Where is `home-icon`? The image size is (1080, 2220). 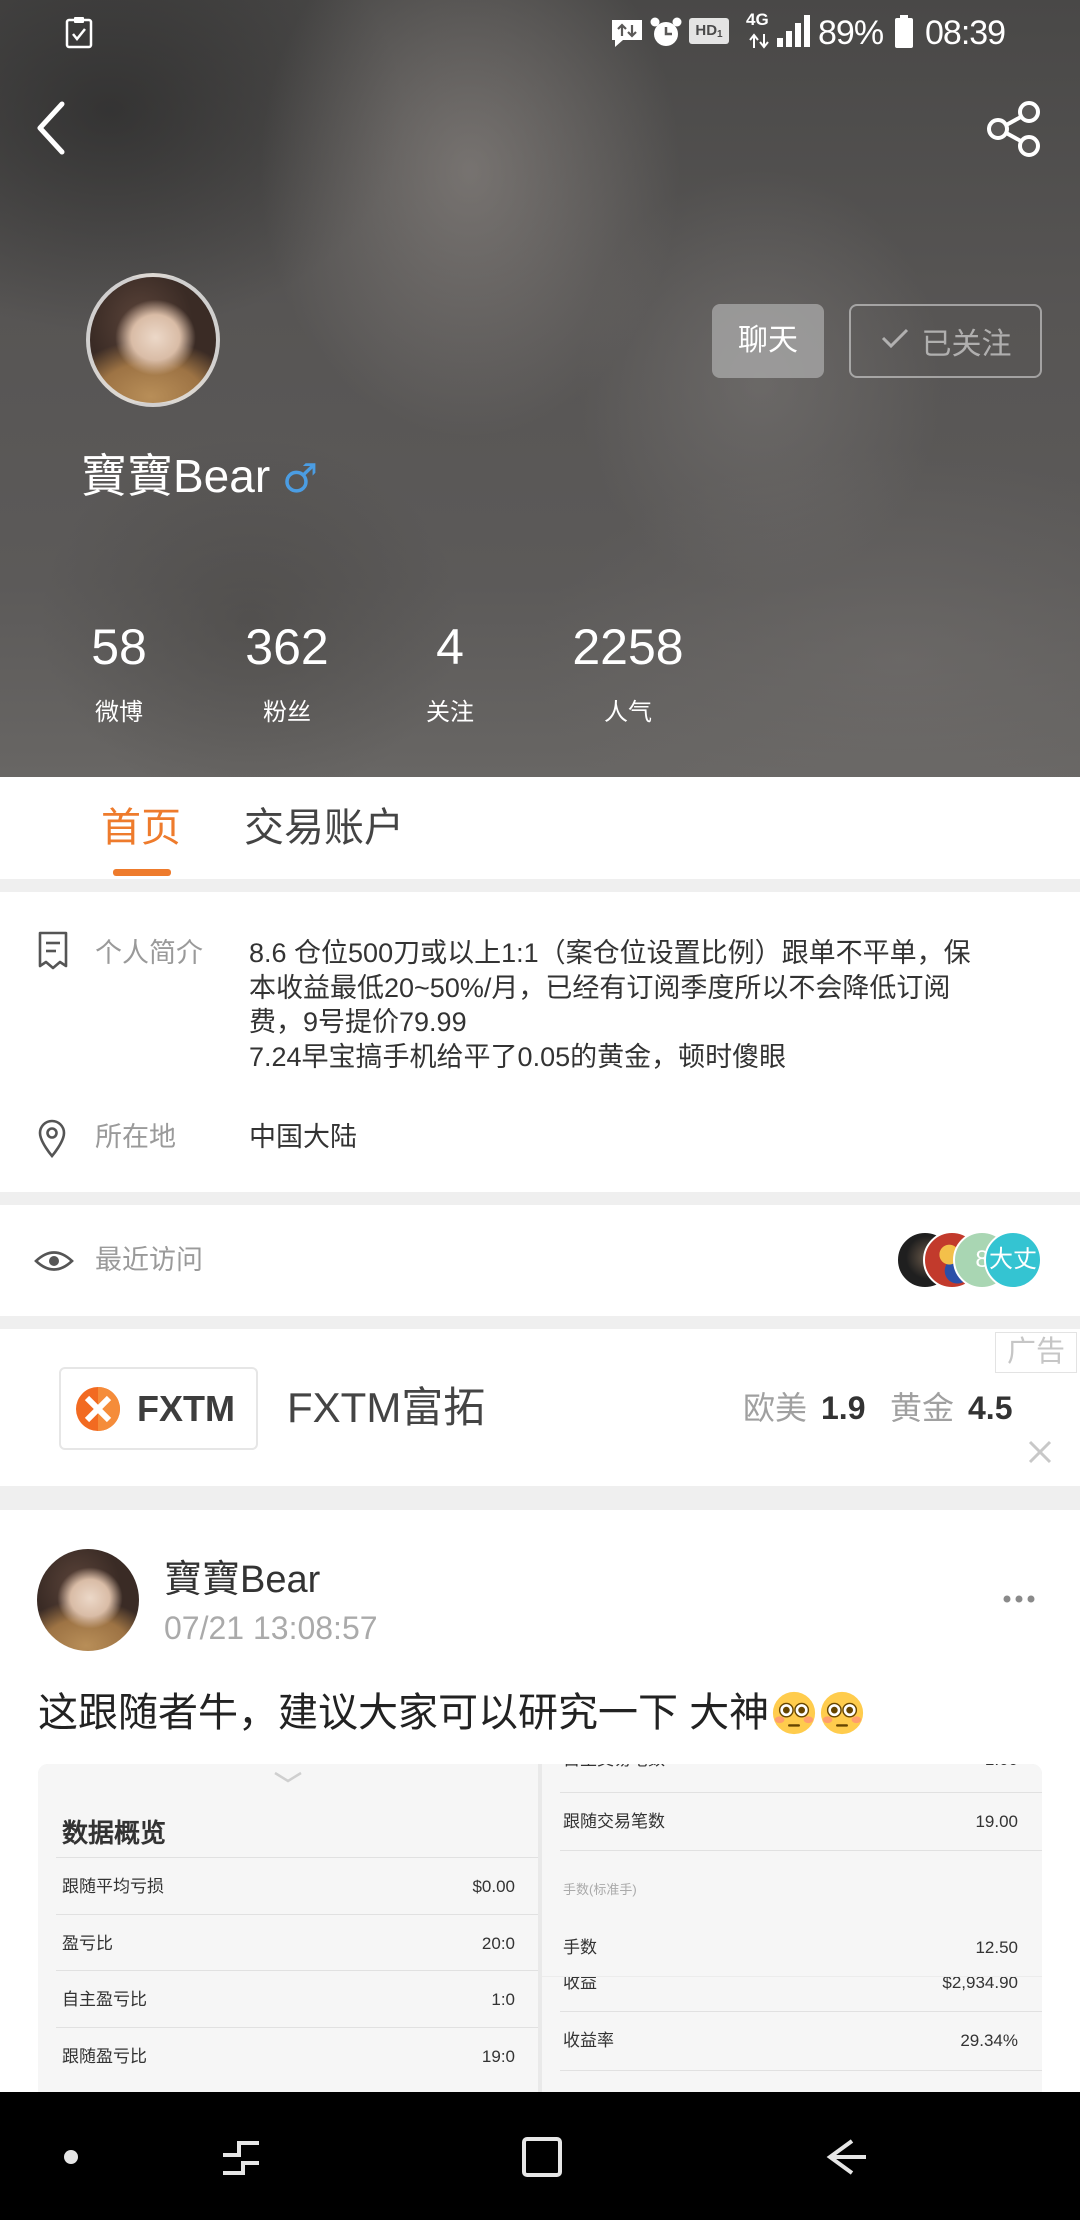
home-icon is located at coordinates (542, 2157).